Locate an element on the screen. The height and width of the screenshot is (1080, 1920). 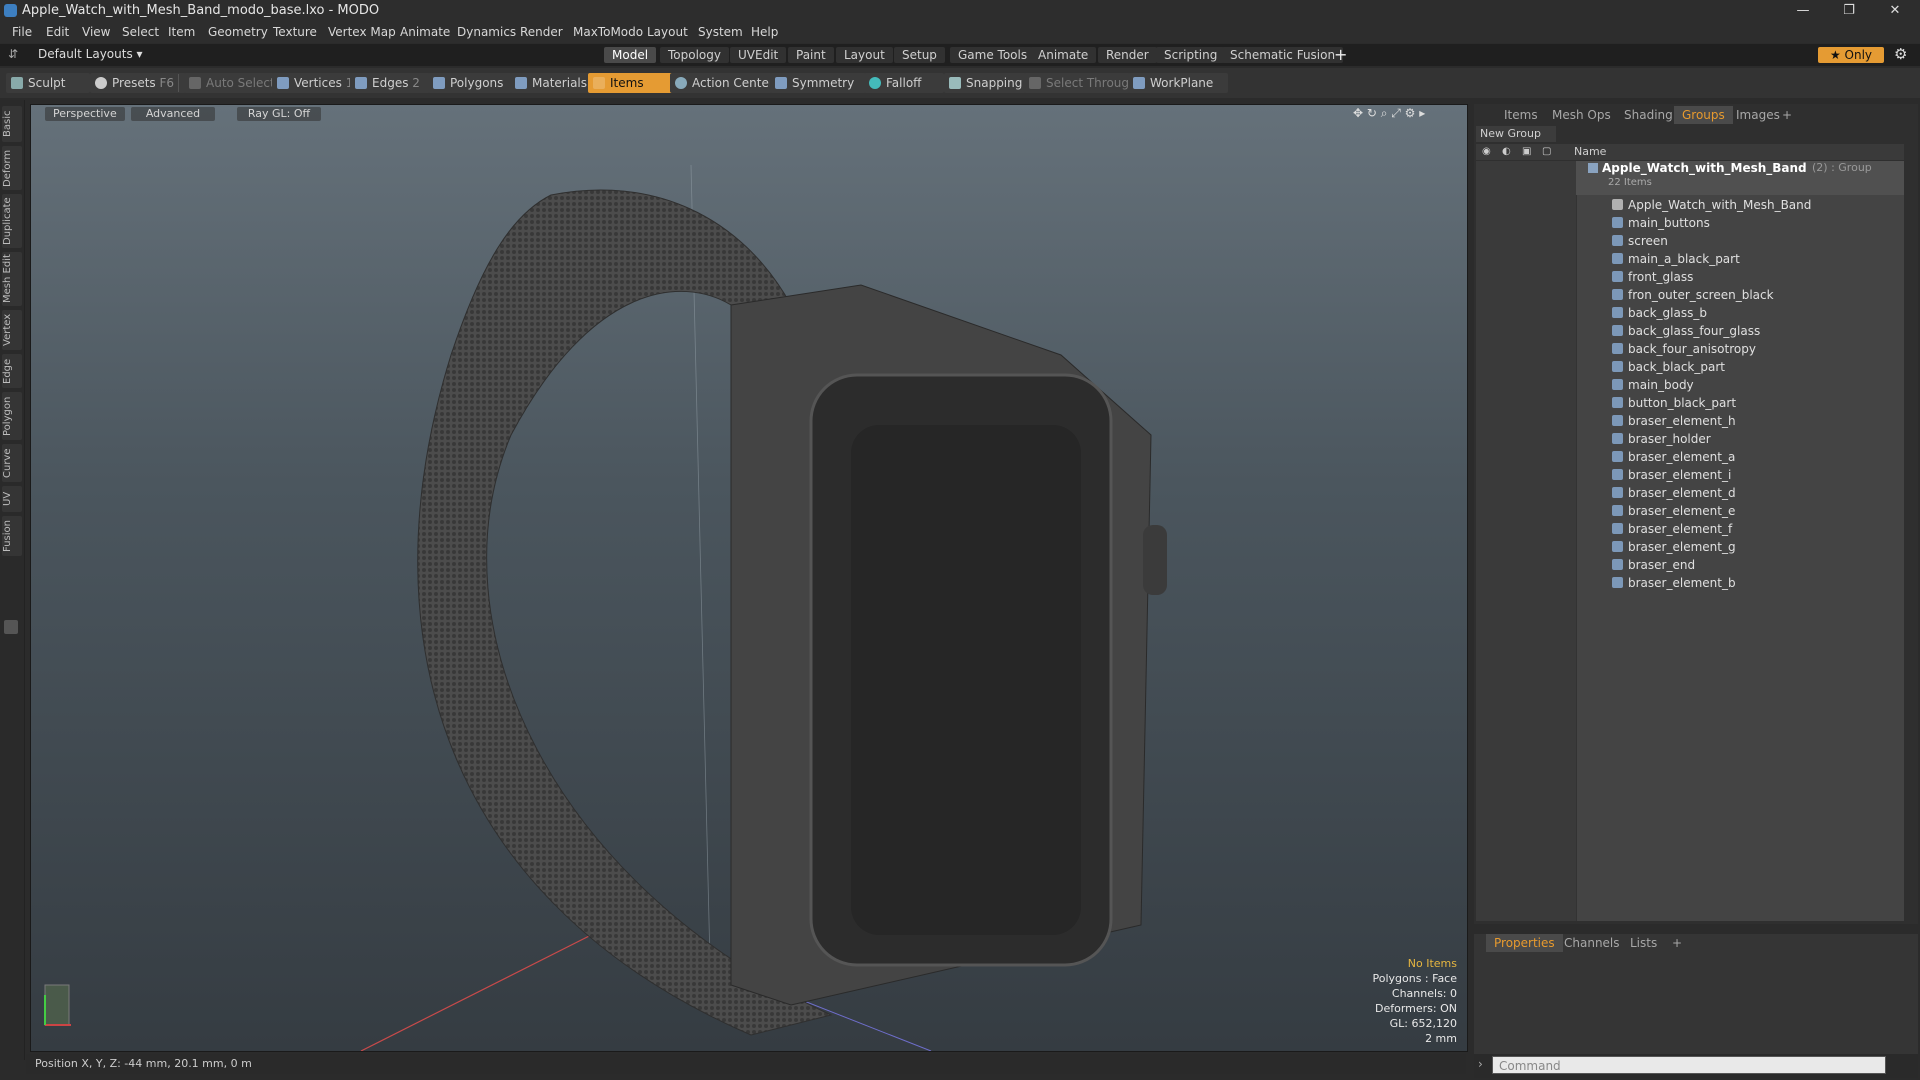
list-item: main_body is located at coordinates (1653, 385).